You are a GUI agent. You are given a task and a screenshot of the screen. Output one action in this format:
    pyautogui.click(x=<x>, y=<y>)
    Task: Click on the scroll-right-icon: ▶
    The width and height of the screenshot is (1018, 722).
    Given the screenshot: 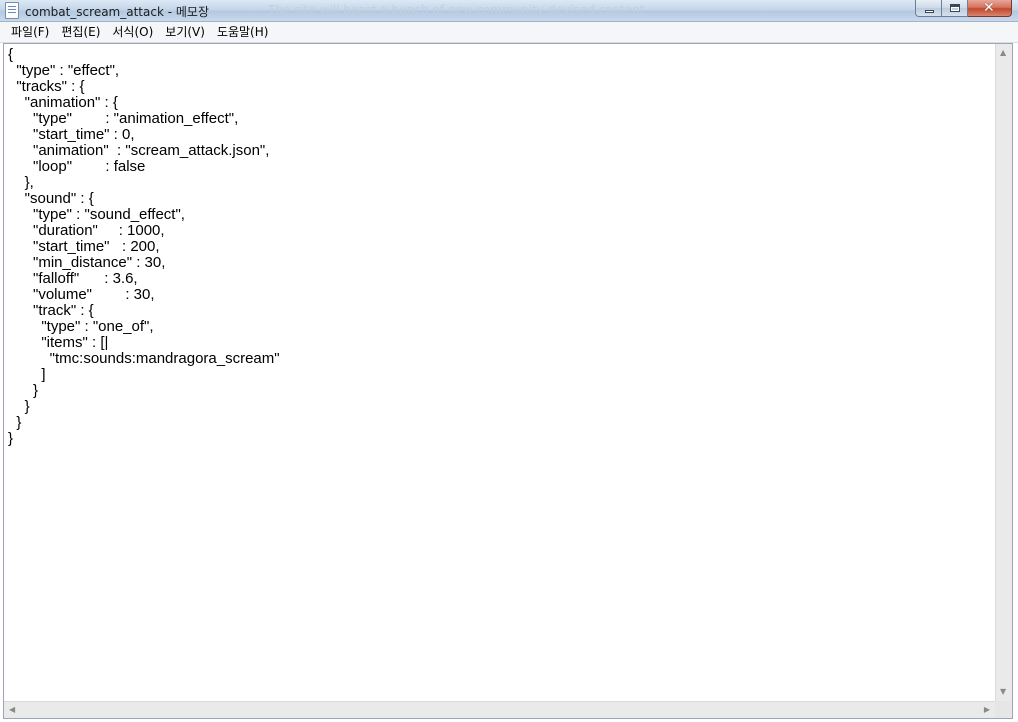 What is the action you would take?
    pyautogui.click(x=987, y=710)
    